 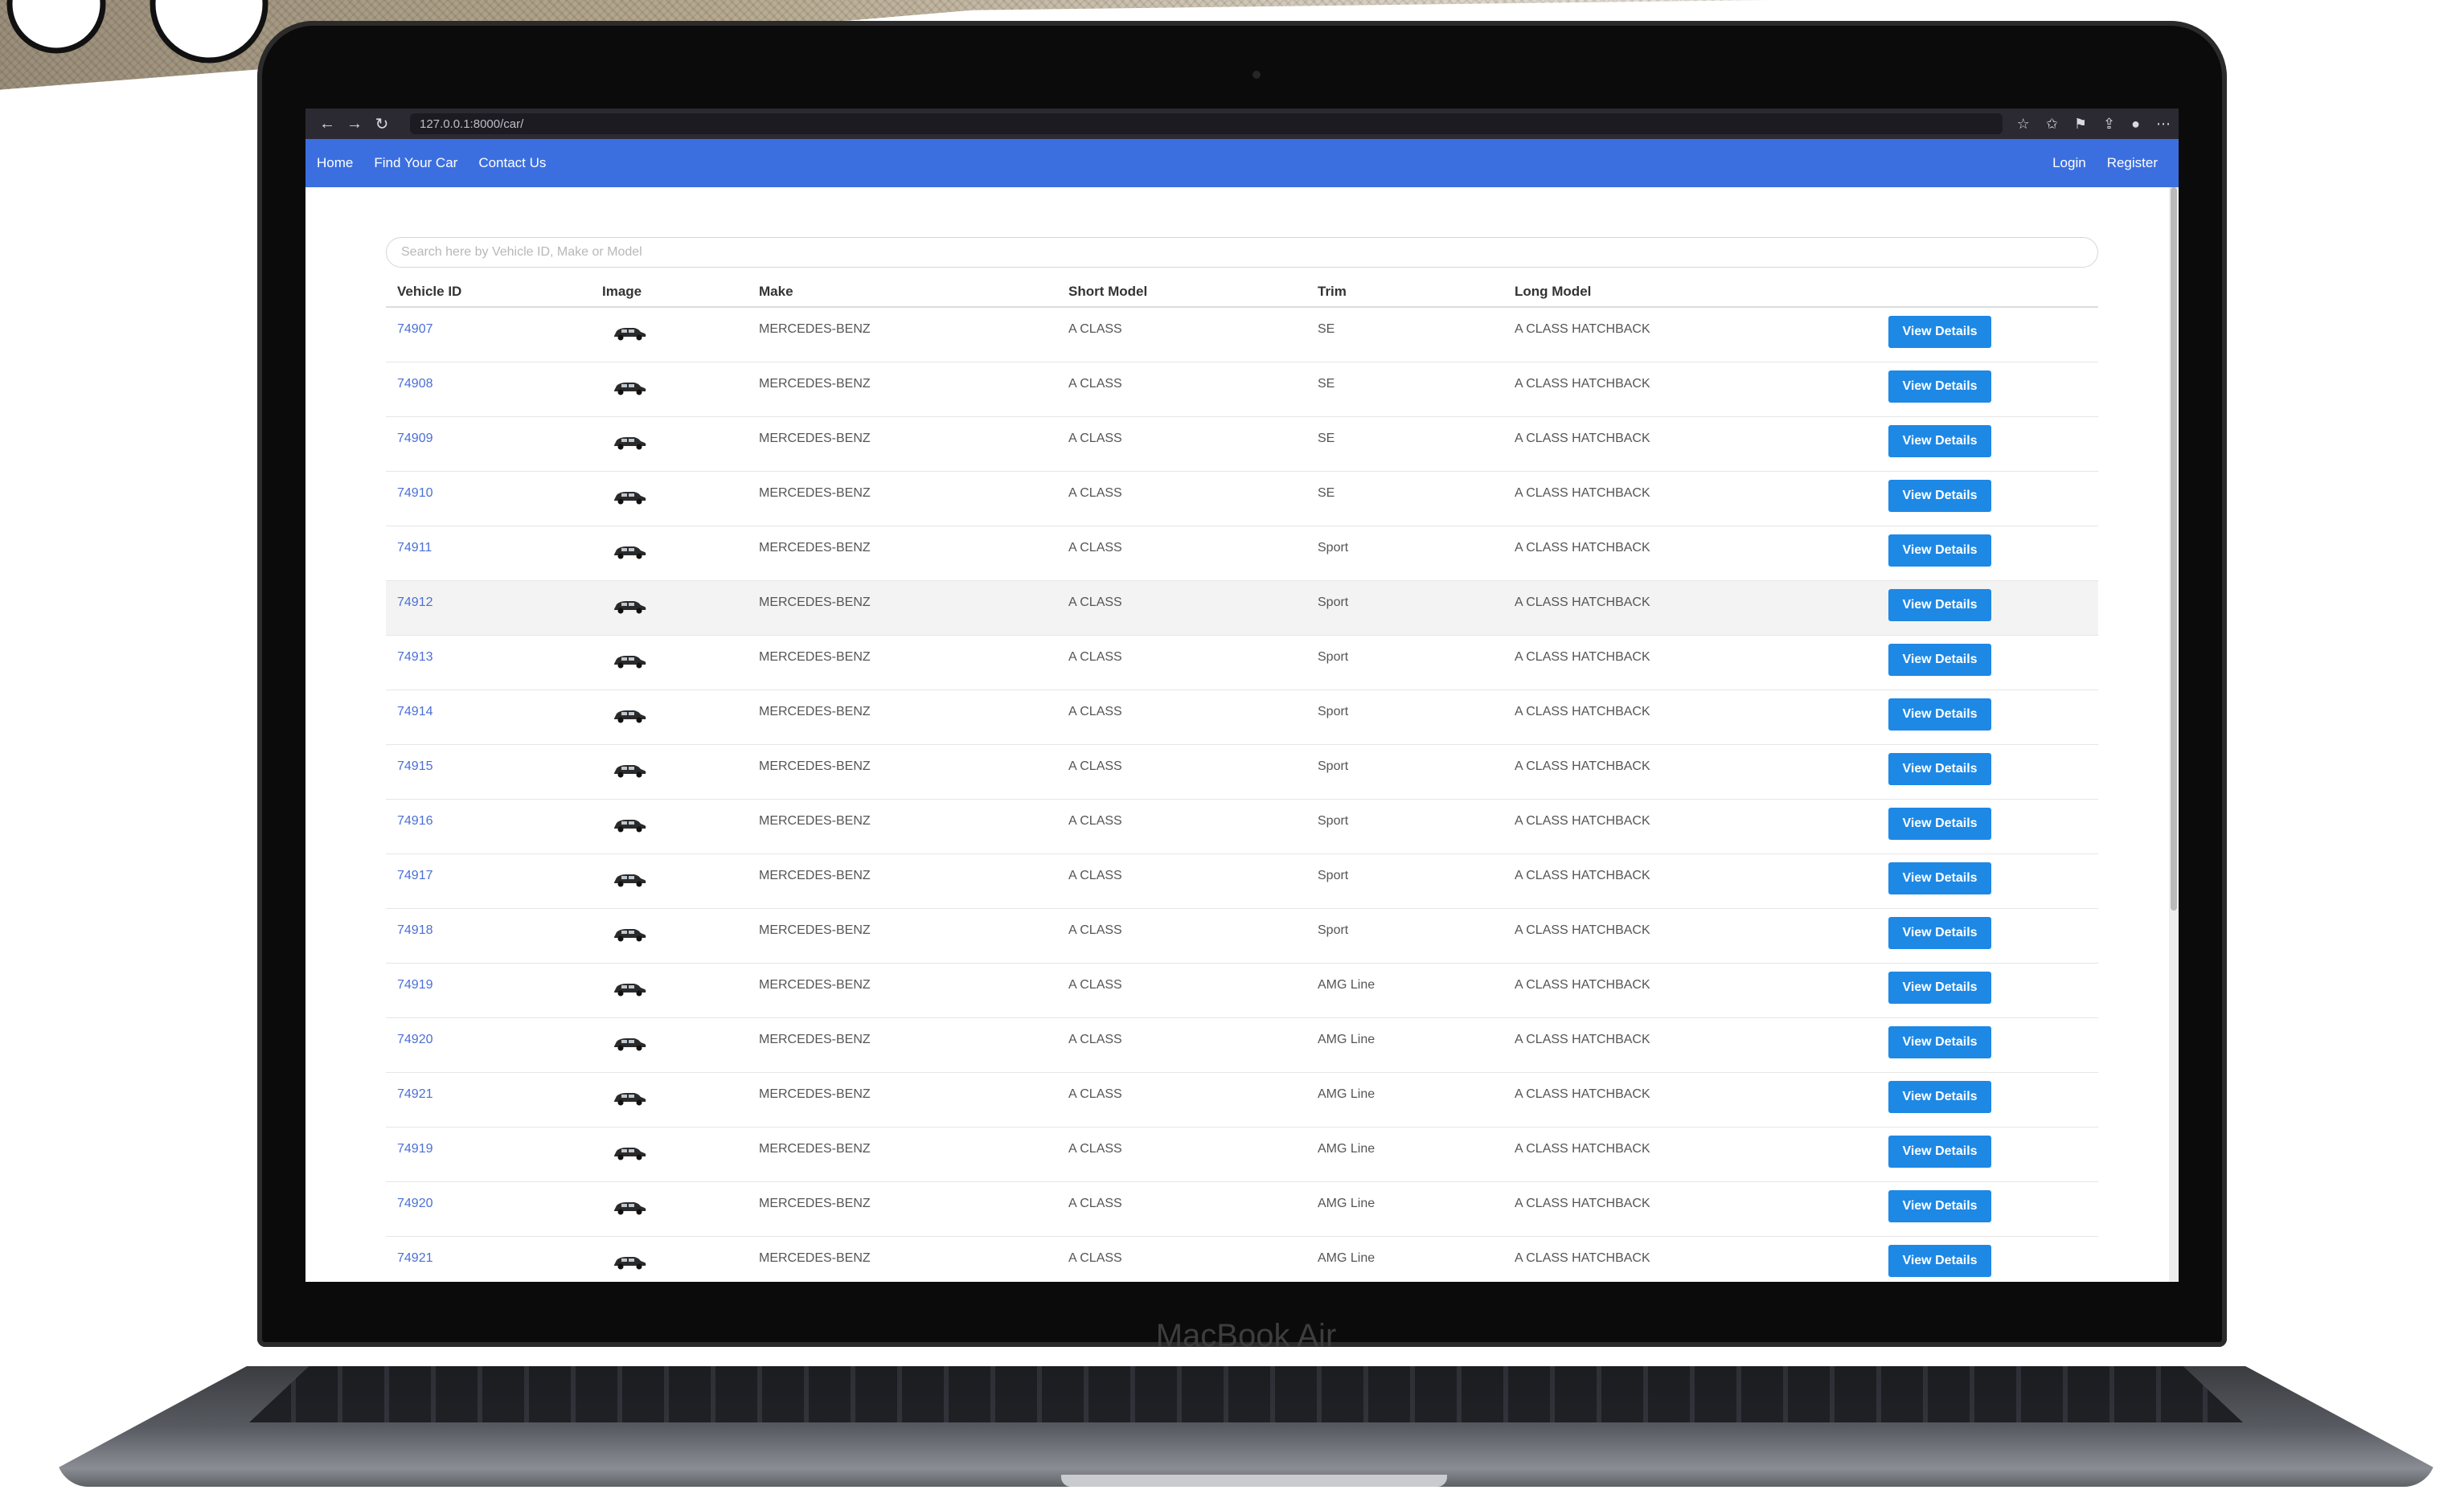 I want to click on nav-link-login: Login, so click(x=2069, y=163).